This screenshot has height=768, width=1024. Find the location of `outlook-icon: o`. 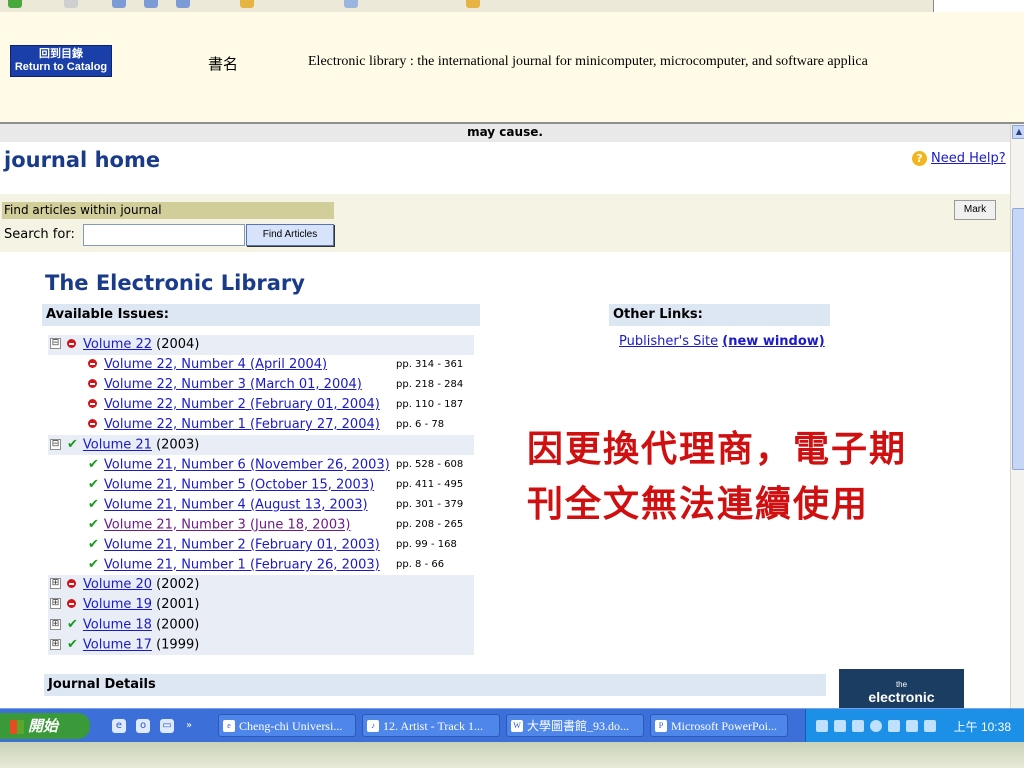

outlook-icon: o is located at coordinates (143, 726).